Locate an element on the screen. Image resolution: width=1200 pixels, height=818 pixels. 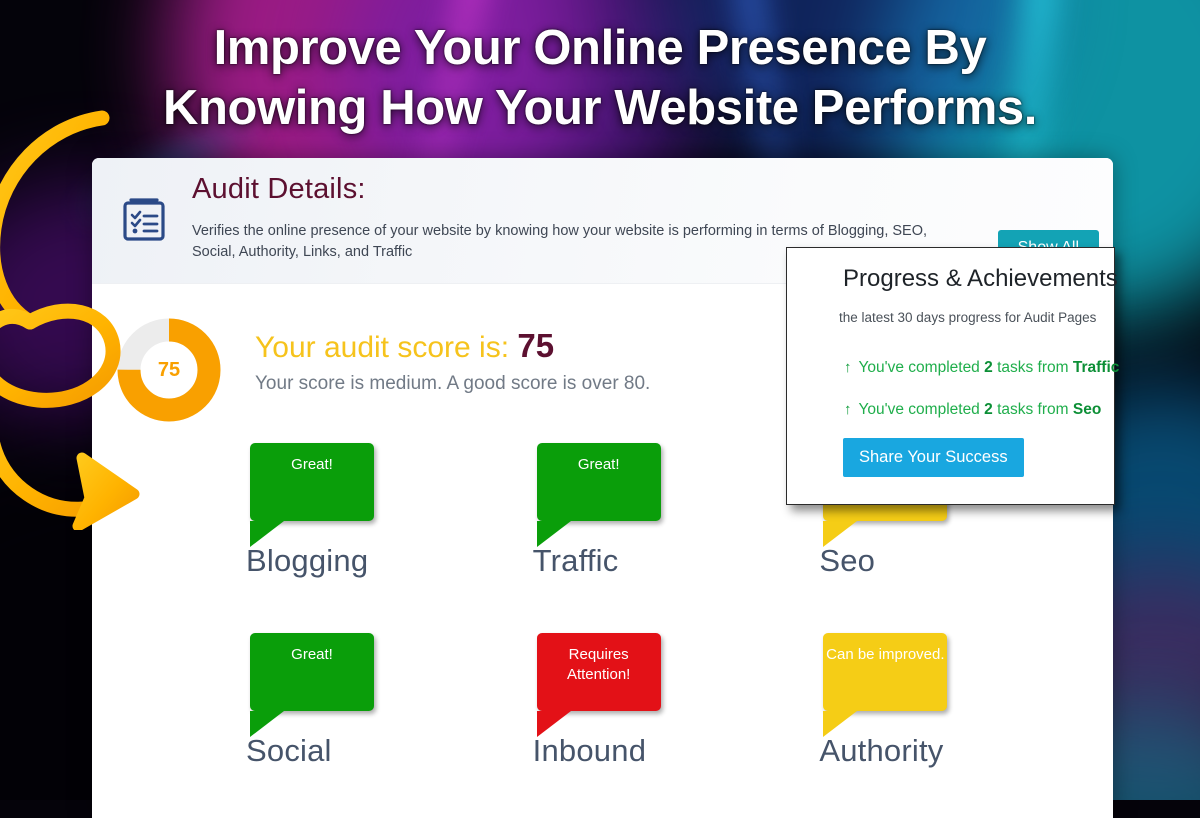
achievement-item: ↑ You've completed 2 tasks from Traffic is located at coordinates (981, 368).